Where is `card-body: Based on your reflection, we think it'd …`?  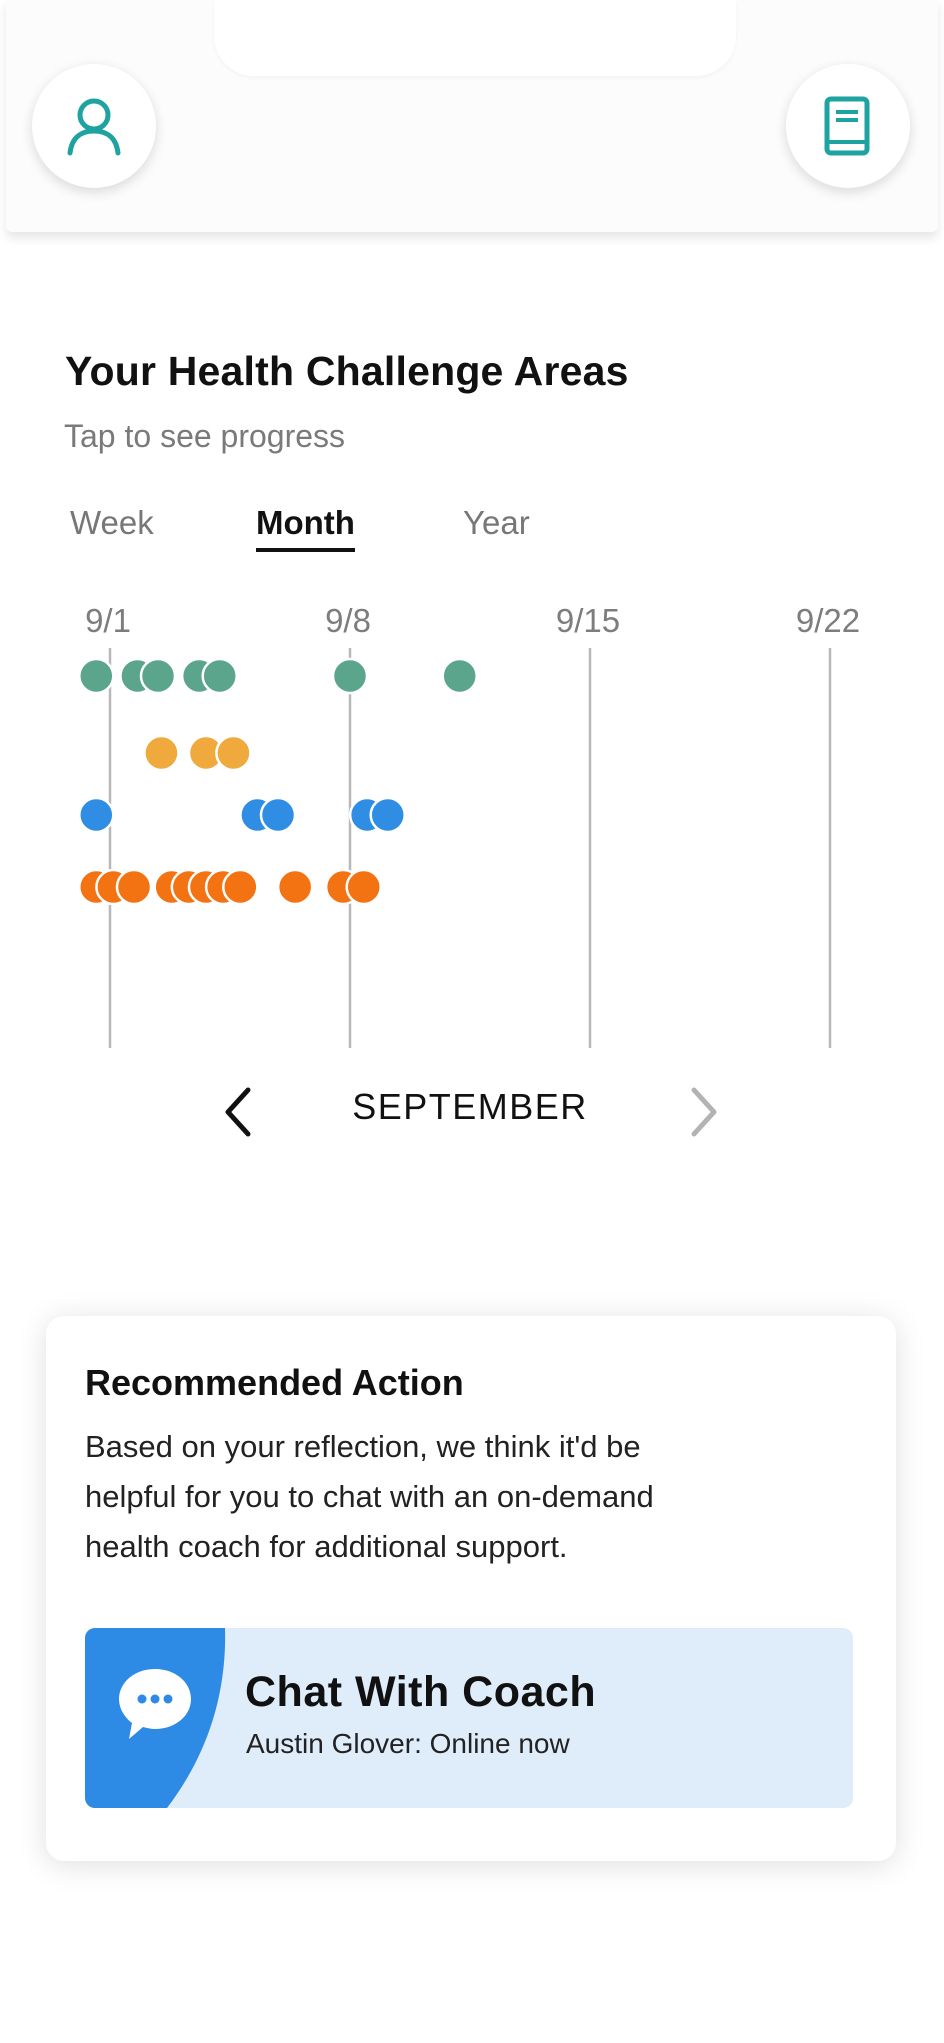
card-body: Based on your reflection, we think it'd … is located at coordinates (475, 1497).